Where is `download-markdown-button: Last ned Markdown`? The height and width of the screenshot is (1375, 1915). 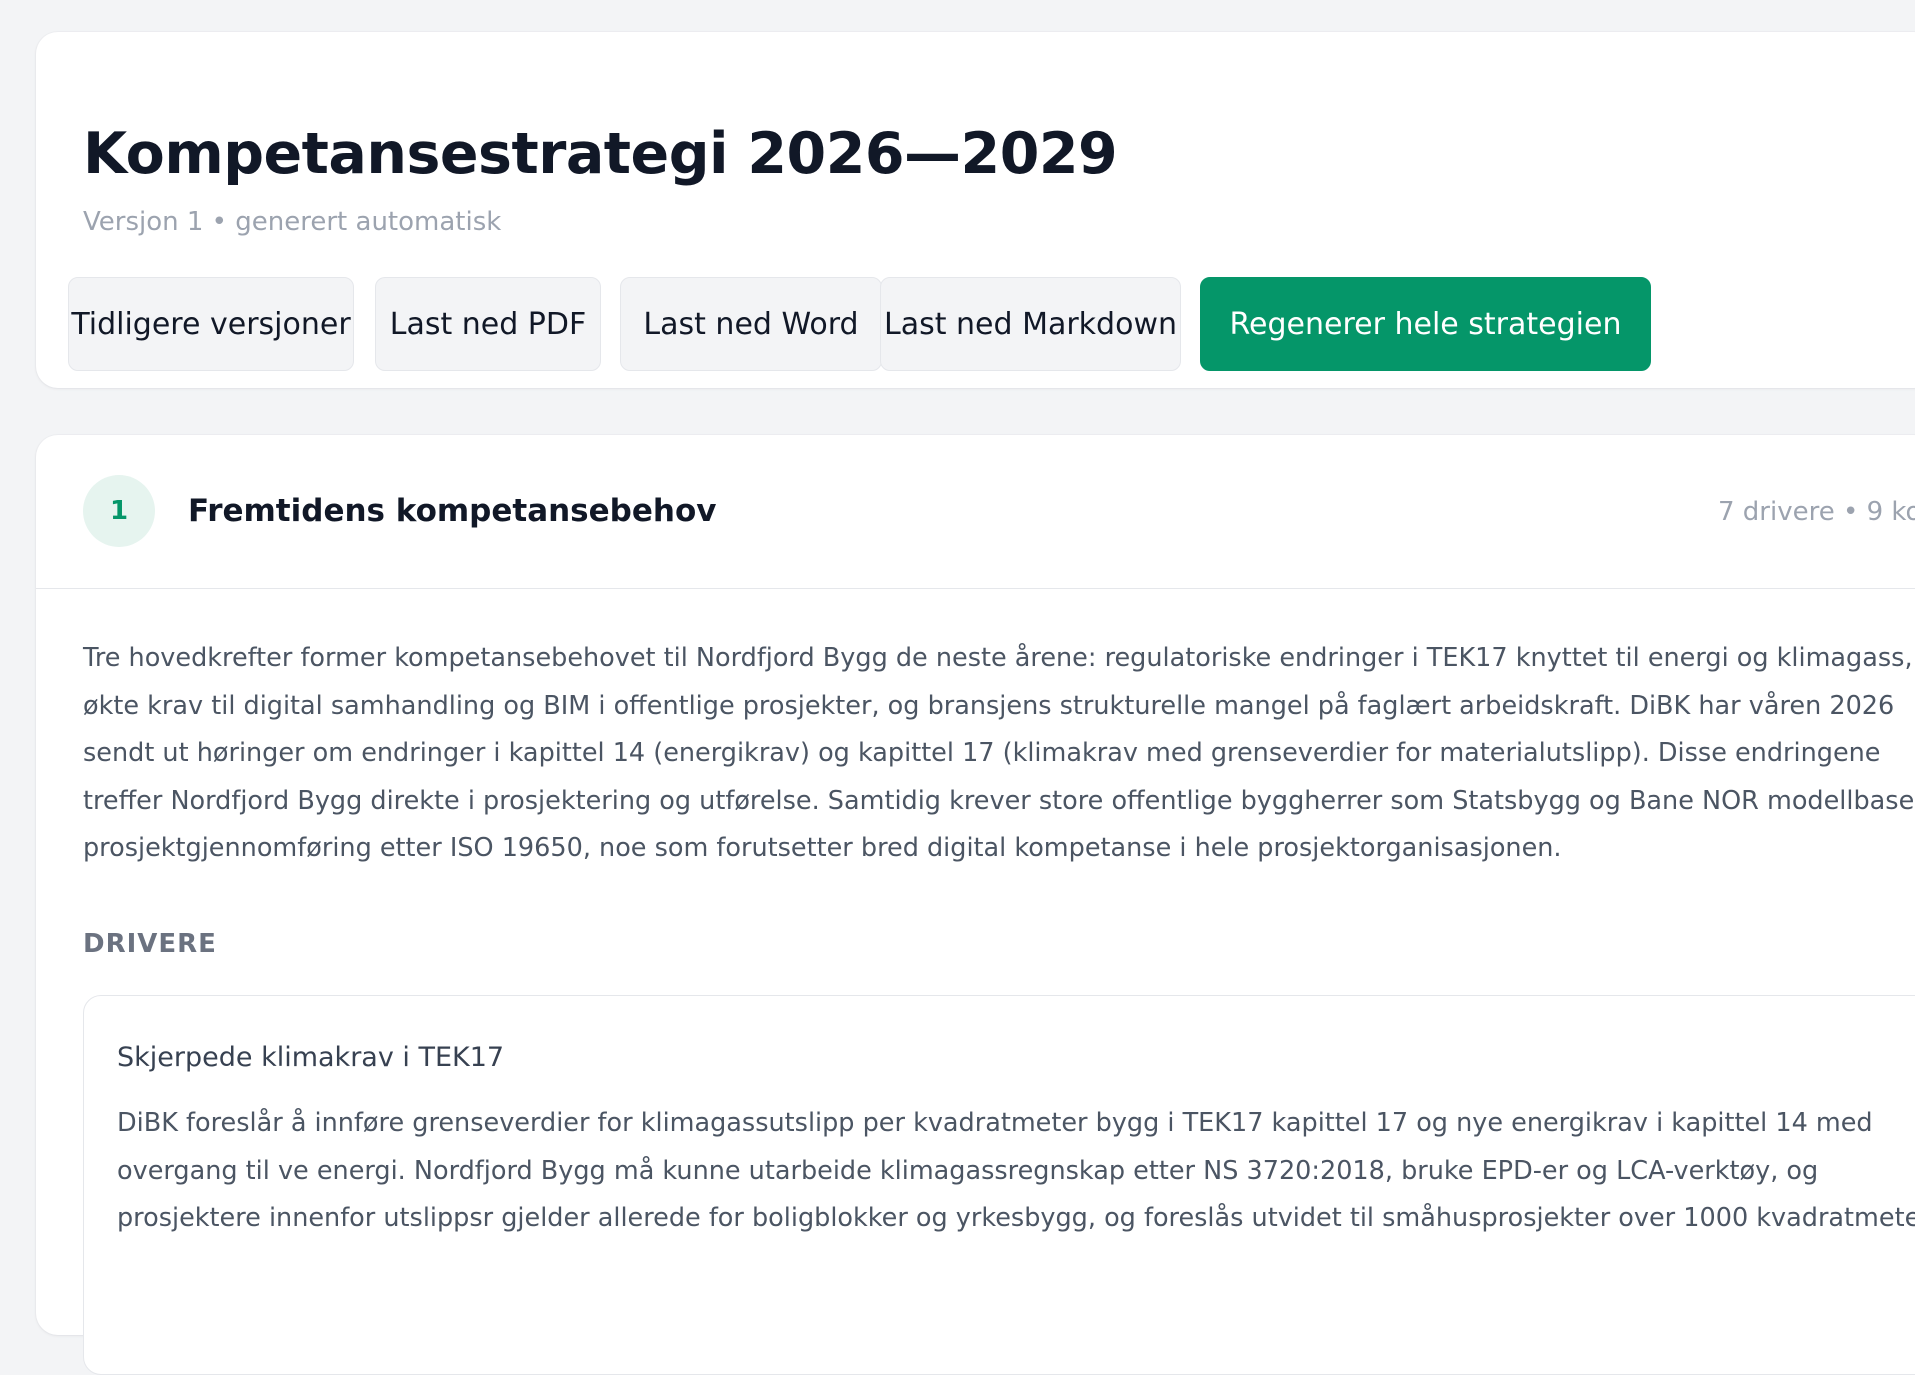
download-markdown-button: Last ned Markdown is located at coordinates (1030, 324).